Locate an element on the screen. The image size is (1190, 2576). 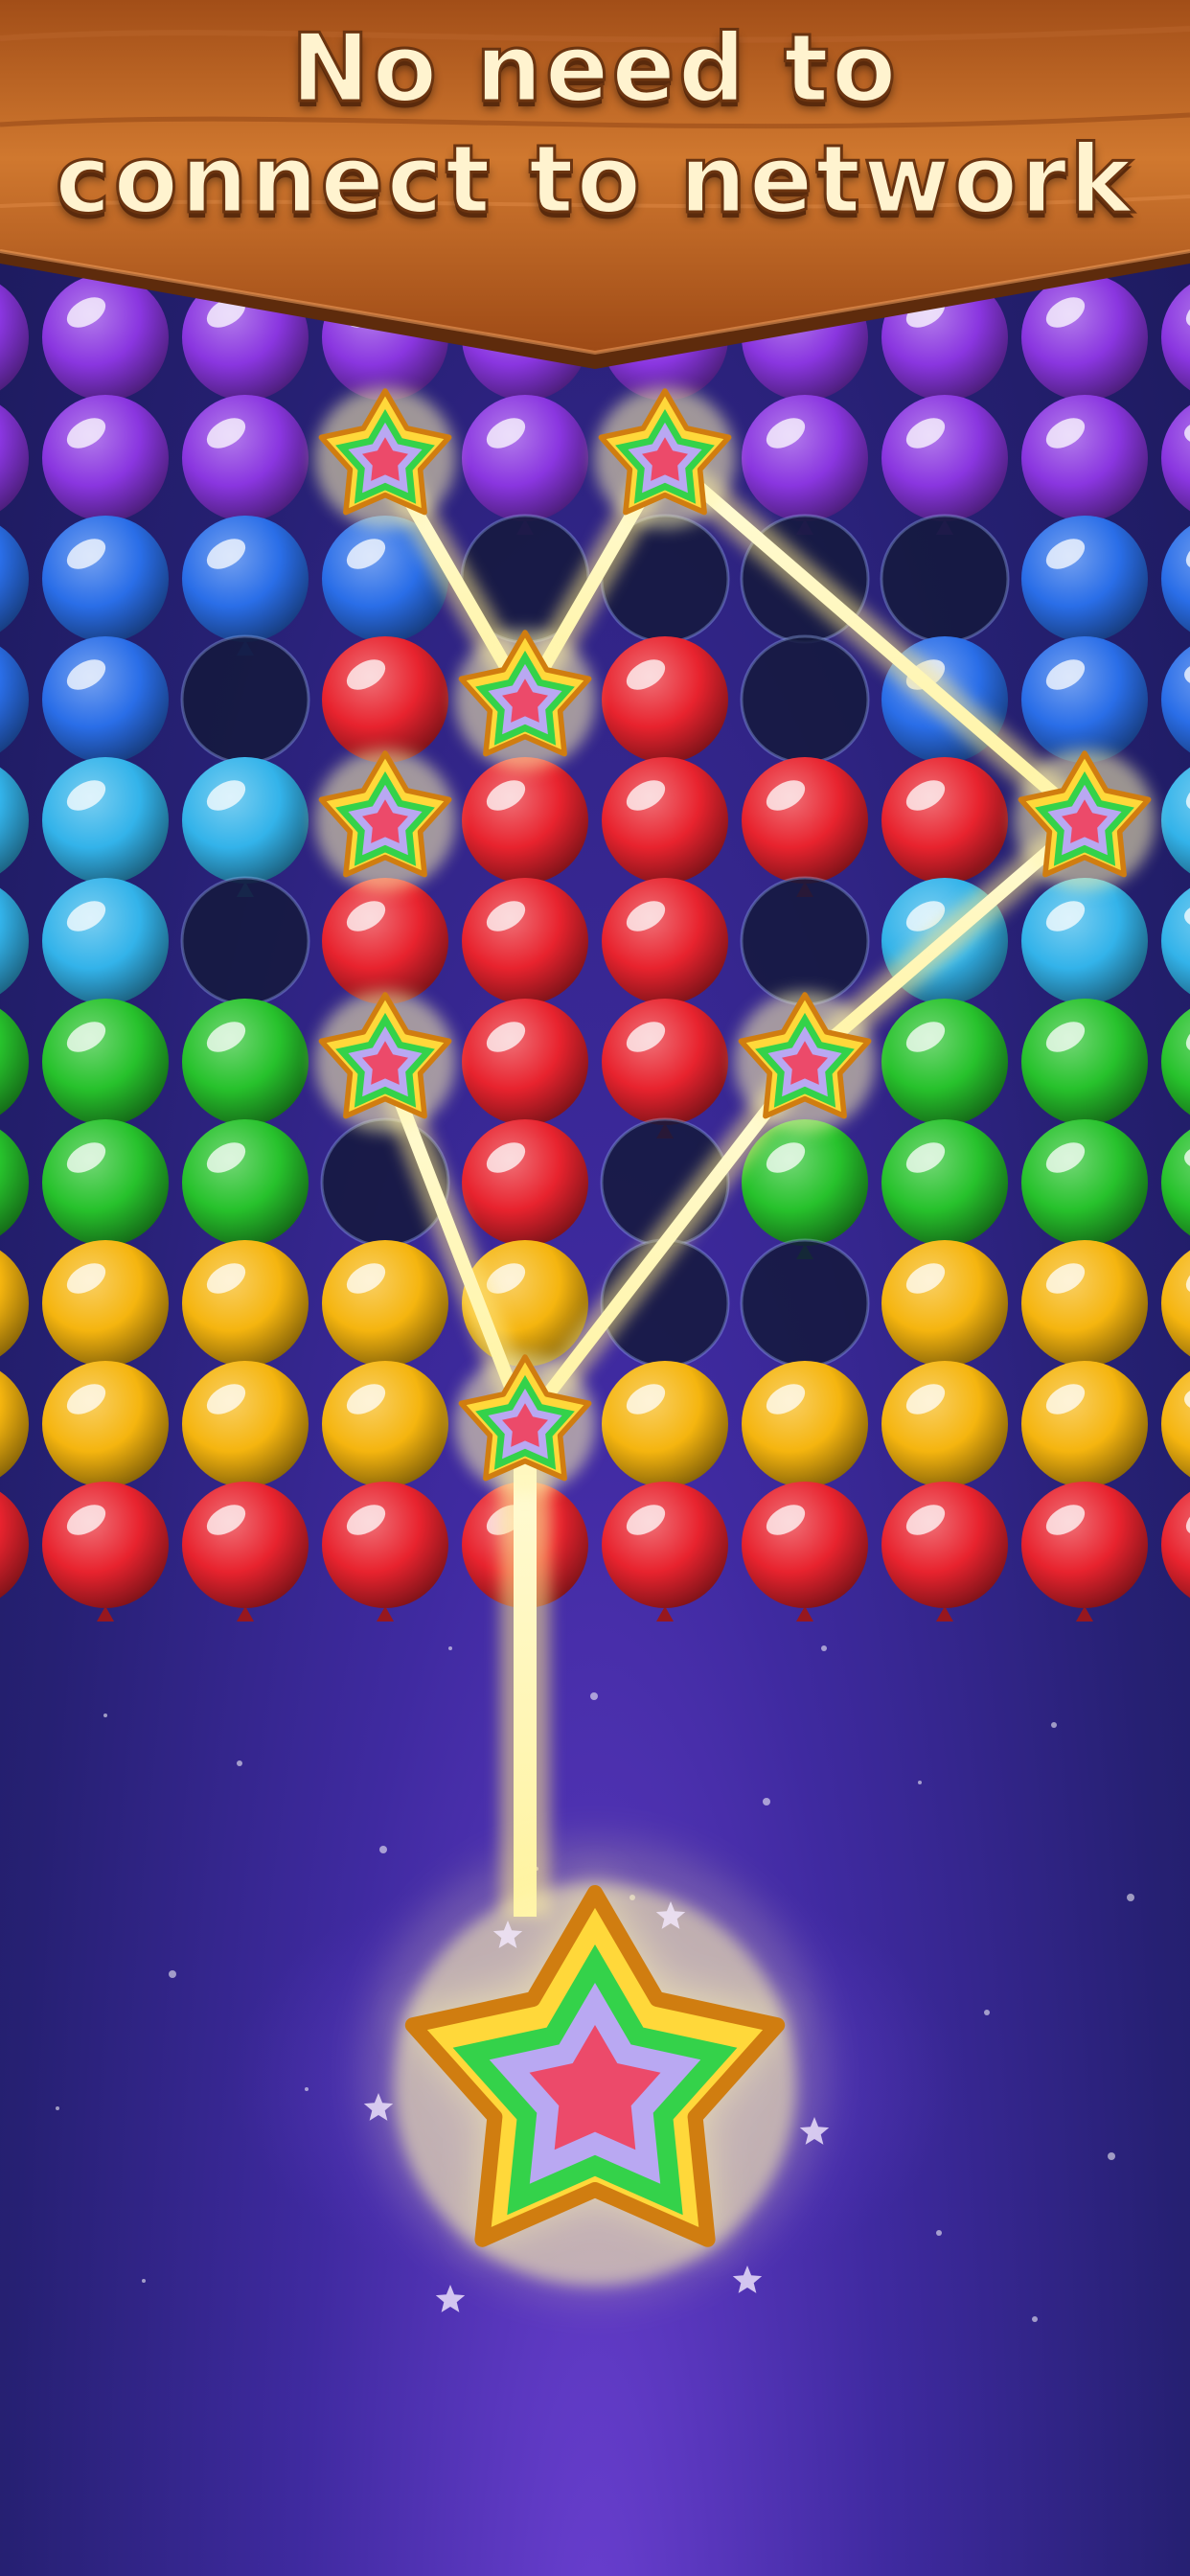
star-shooter-body is located at coordinates (595, 2084).